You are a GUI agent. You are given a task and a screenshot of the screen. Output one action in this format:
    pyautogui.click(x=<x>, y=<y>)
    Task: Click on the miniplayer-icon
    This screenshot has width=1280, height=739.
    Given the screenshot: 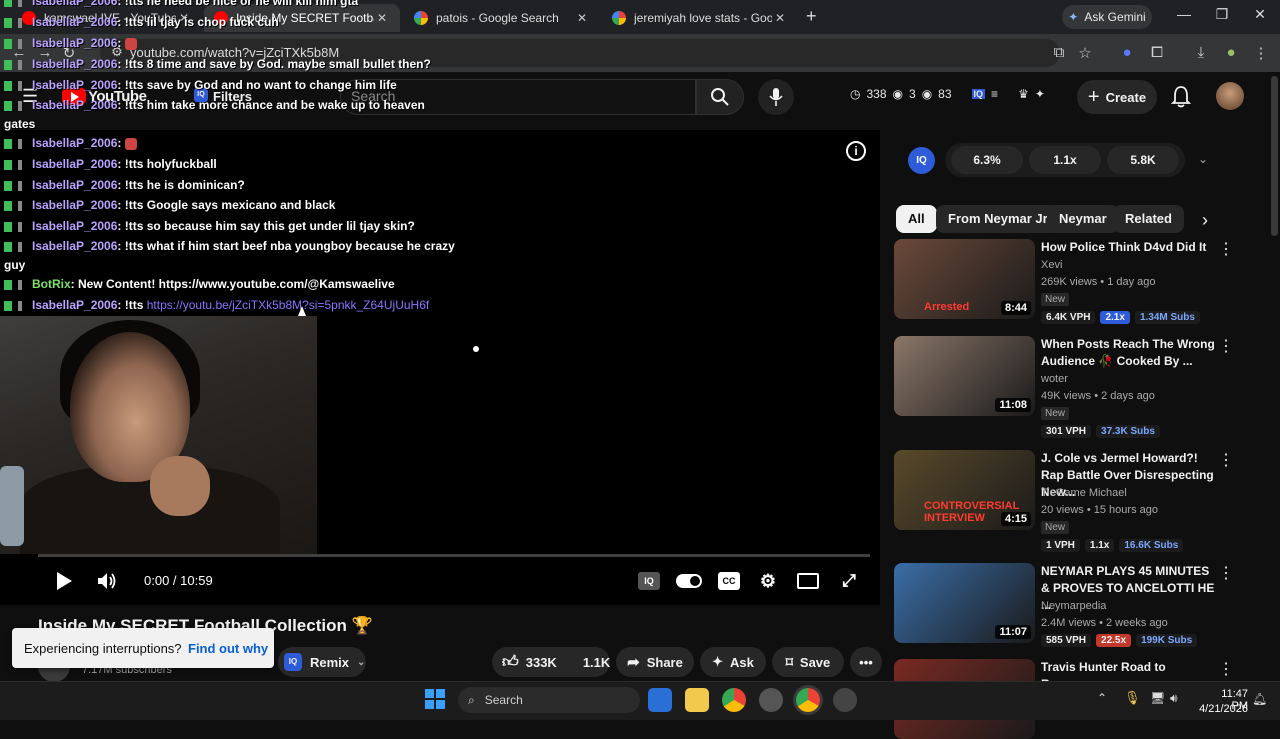 What is the action you would take?
    pyautogui.click(x=808, y=581)
    